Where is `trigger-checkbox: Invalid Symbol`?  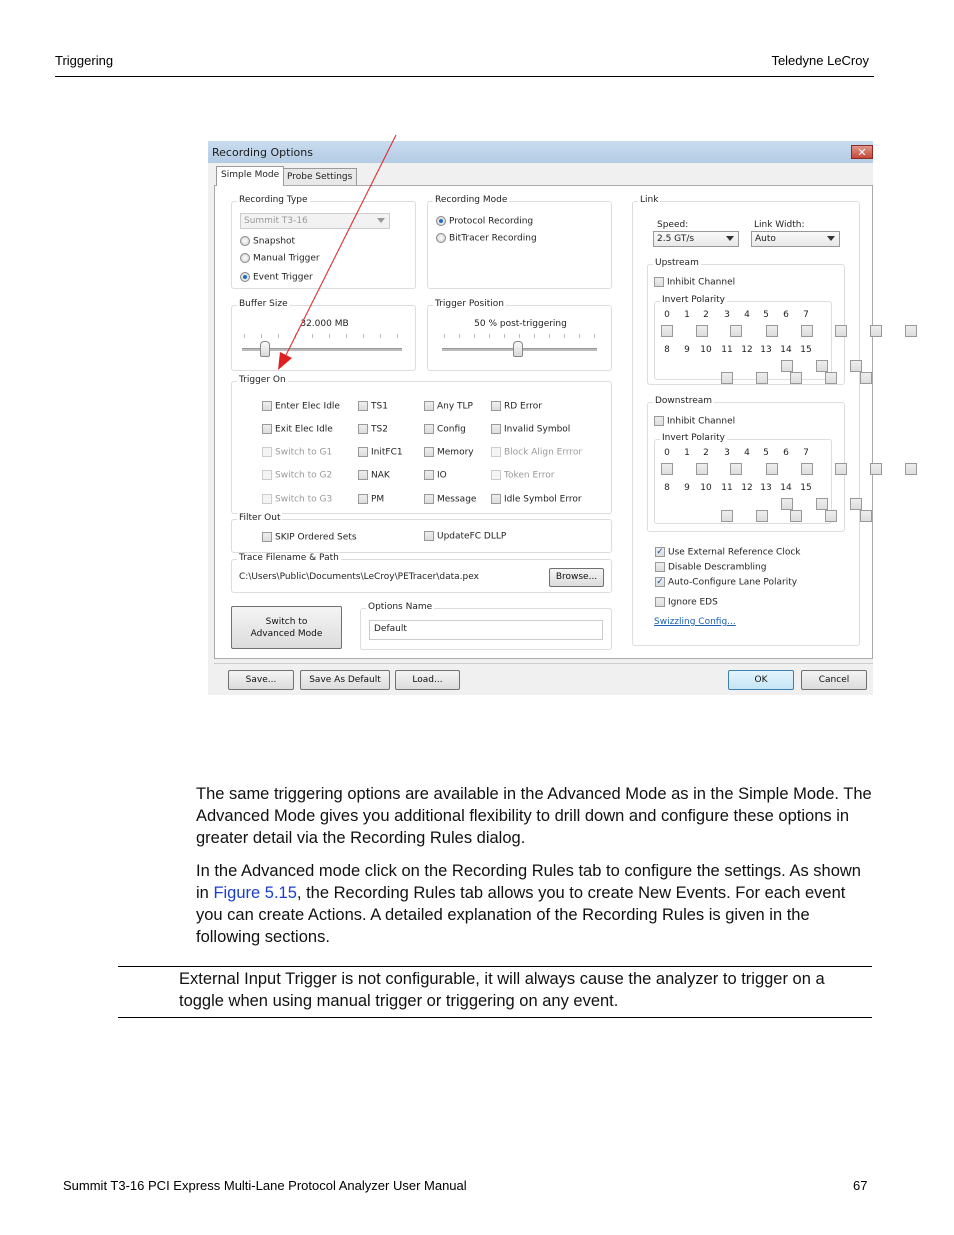 trigger-checkbox: Invalid Symbol is located at coordinates (530, 429).